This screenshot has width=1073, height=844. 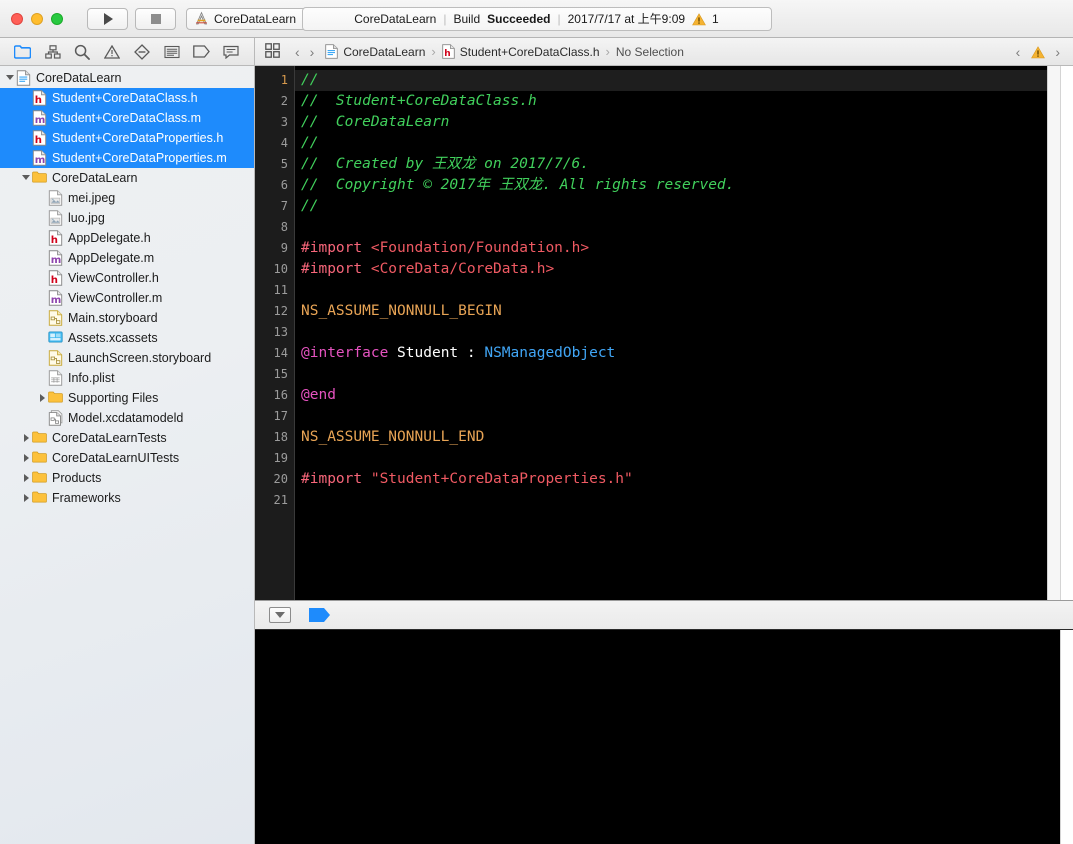 What do you see at coordinates (280, 615) in the screenshot?
I see `toggle-console-button` at bounding box center [280, 615].